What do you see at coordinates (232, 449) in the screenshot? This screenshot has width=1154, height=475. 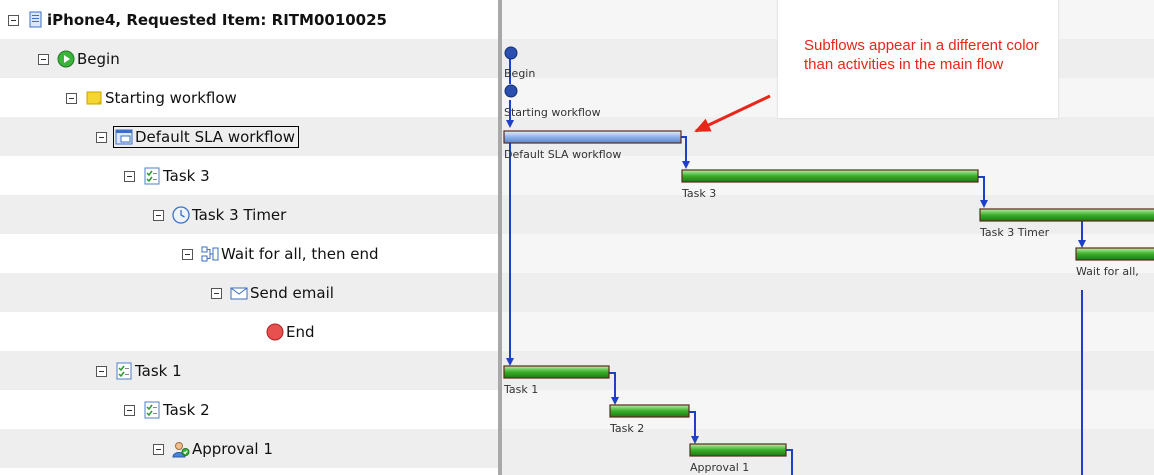 I see `tree-node-label: Approval 1` at bounding box center [232, 449].